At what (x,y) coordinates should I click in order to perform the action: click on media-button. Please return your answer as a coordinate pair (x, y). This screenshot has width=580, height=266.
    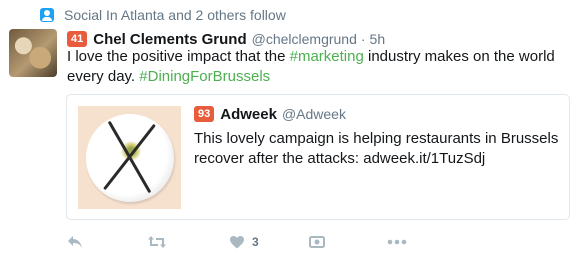
    Looking at the image, I should click on (317, 242).